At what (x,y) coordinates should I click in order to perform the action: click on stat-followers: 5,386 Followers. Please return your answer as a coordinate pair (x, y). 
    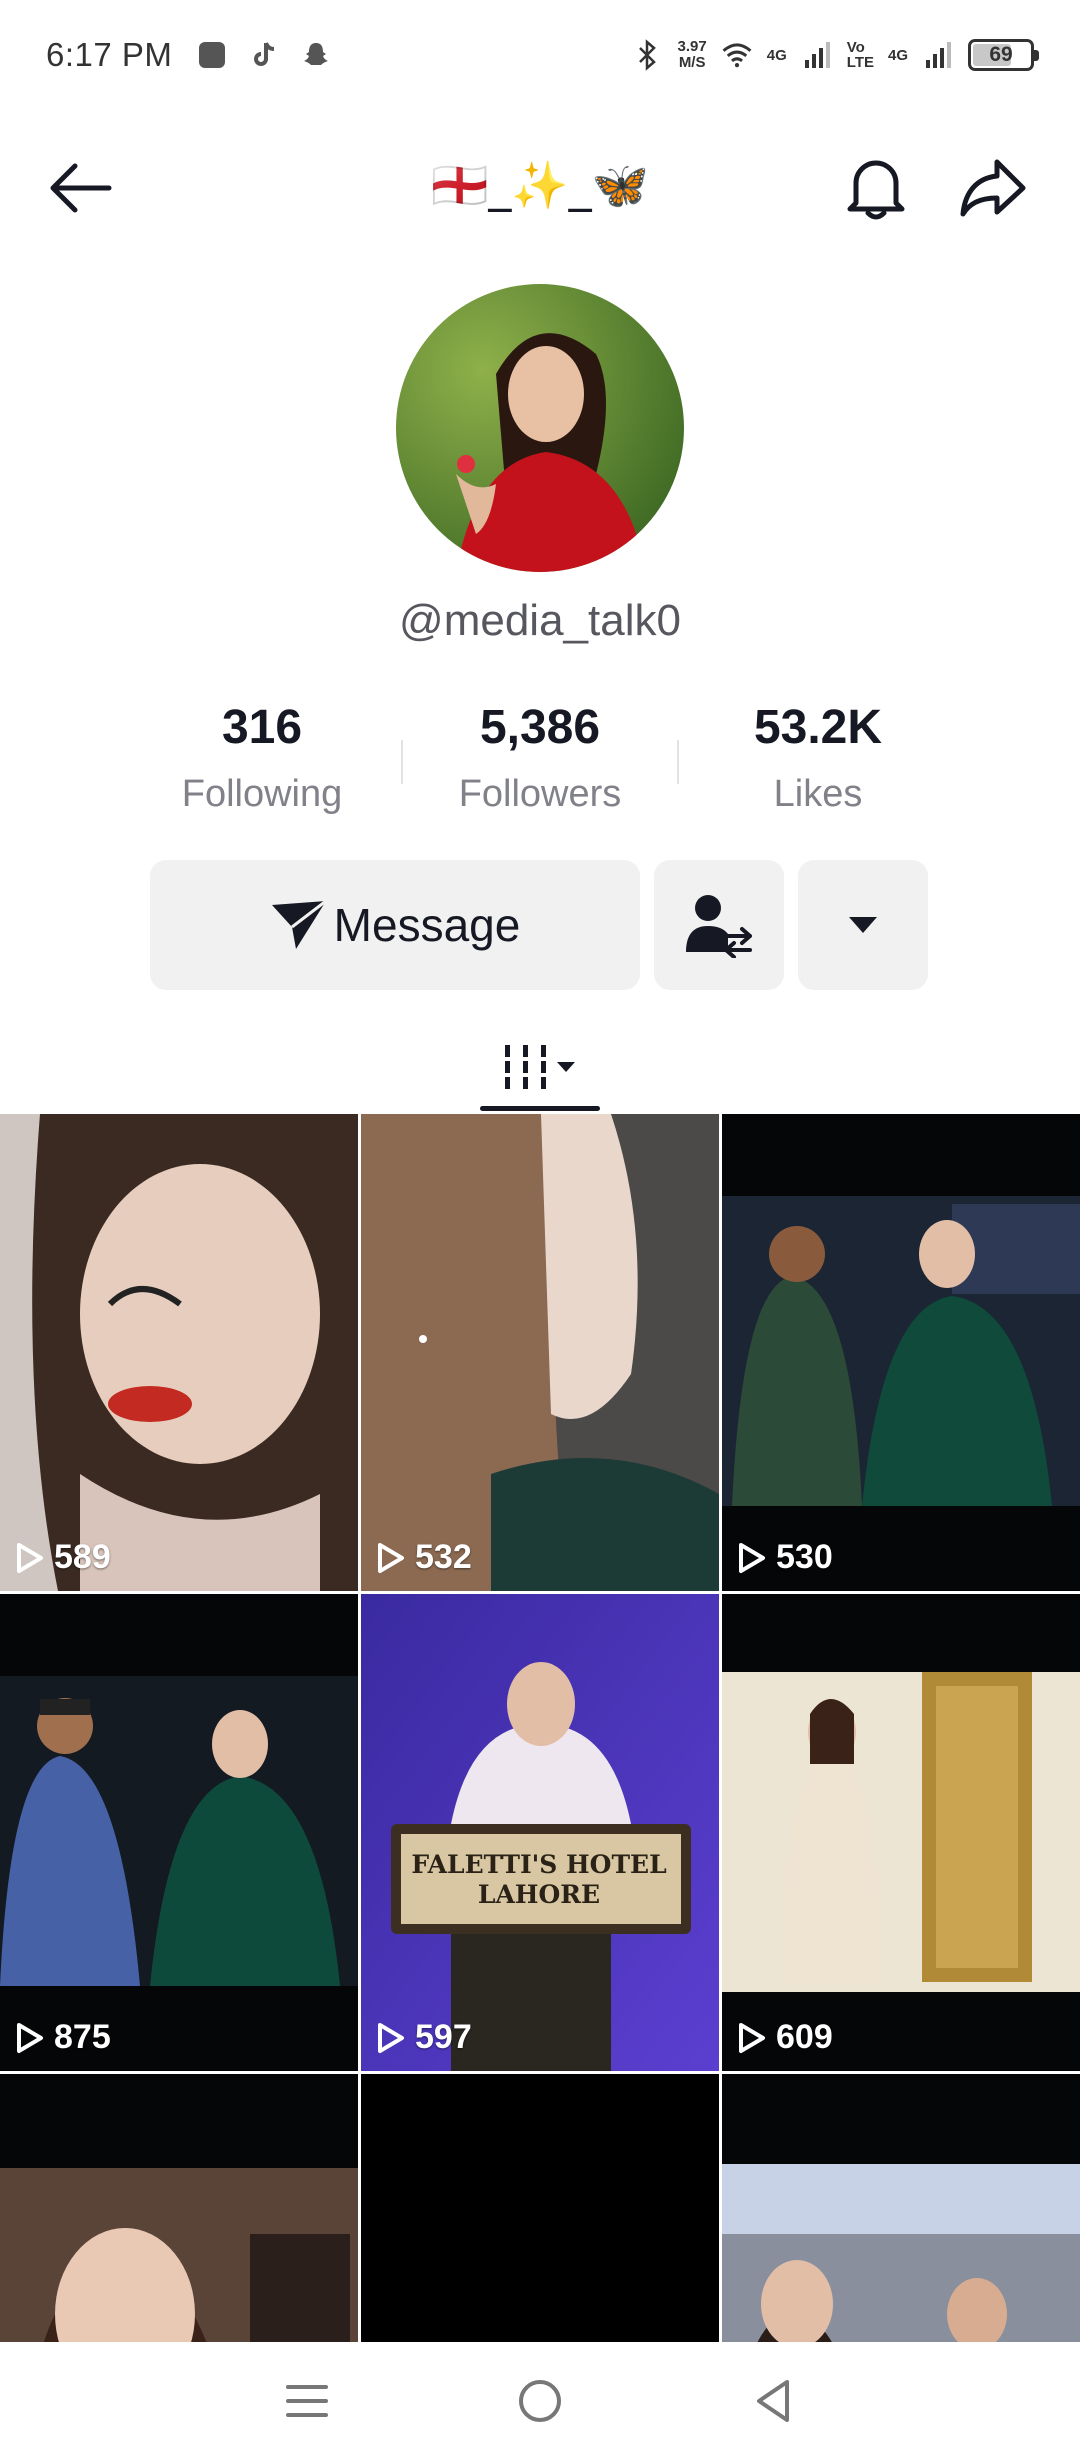
    Looking at the image, I should click on (540, 758).